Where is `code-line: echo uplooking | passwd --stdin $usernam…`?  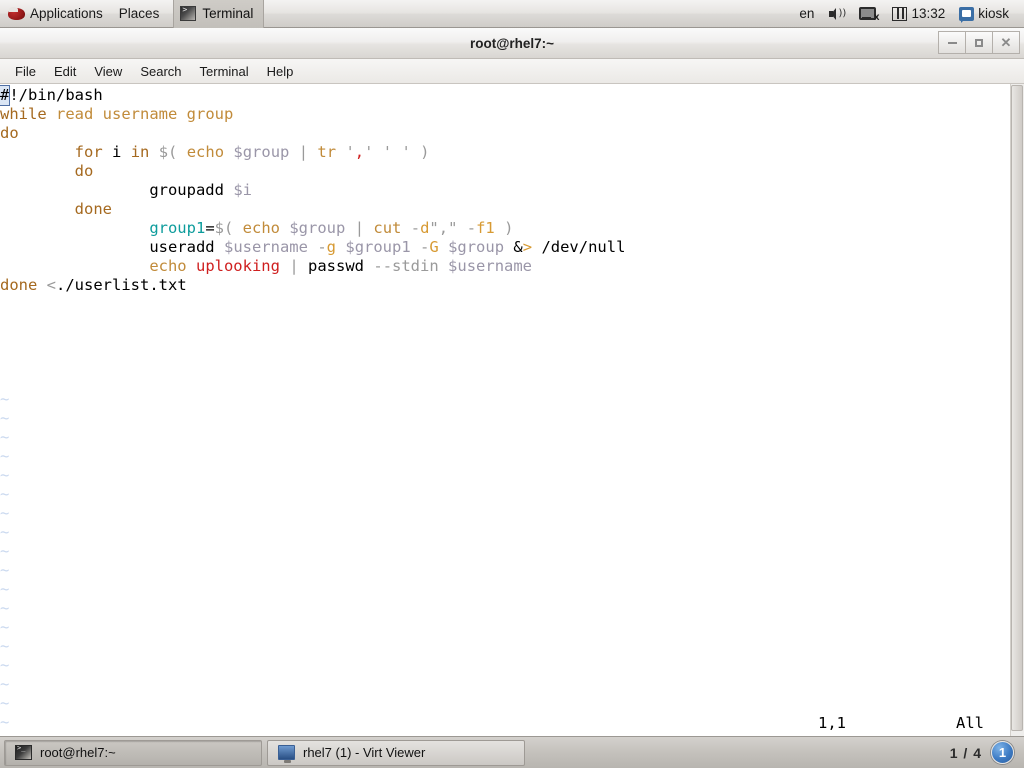 code-line: echo uplooking | passwd --stdin $usernam… is located at coordinates (312, 266).